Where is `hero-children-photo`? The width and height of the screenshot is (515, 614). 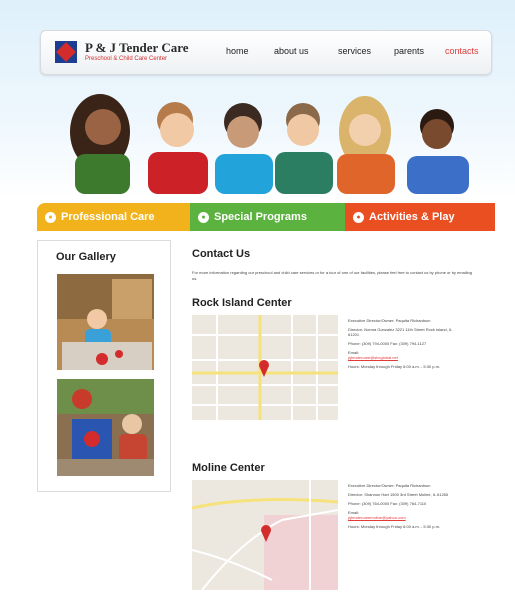
hero-children-photo is located at coordinates (269, 144).